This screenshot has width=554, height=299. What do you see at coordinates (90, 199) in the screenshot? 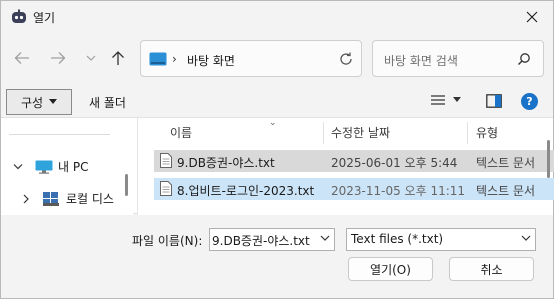
I see `nav-item-label: 로컬 디스` at bounding box center [90, 199].